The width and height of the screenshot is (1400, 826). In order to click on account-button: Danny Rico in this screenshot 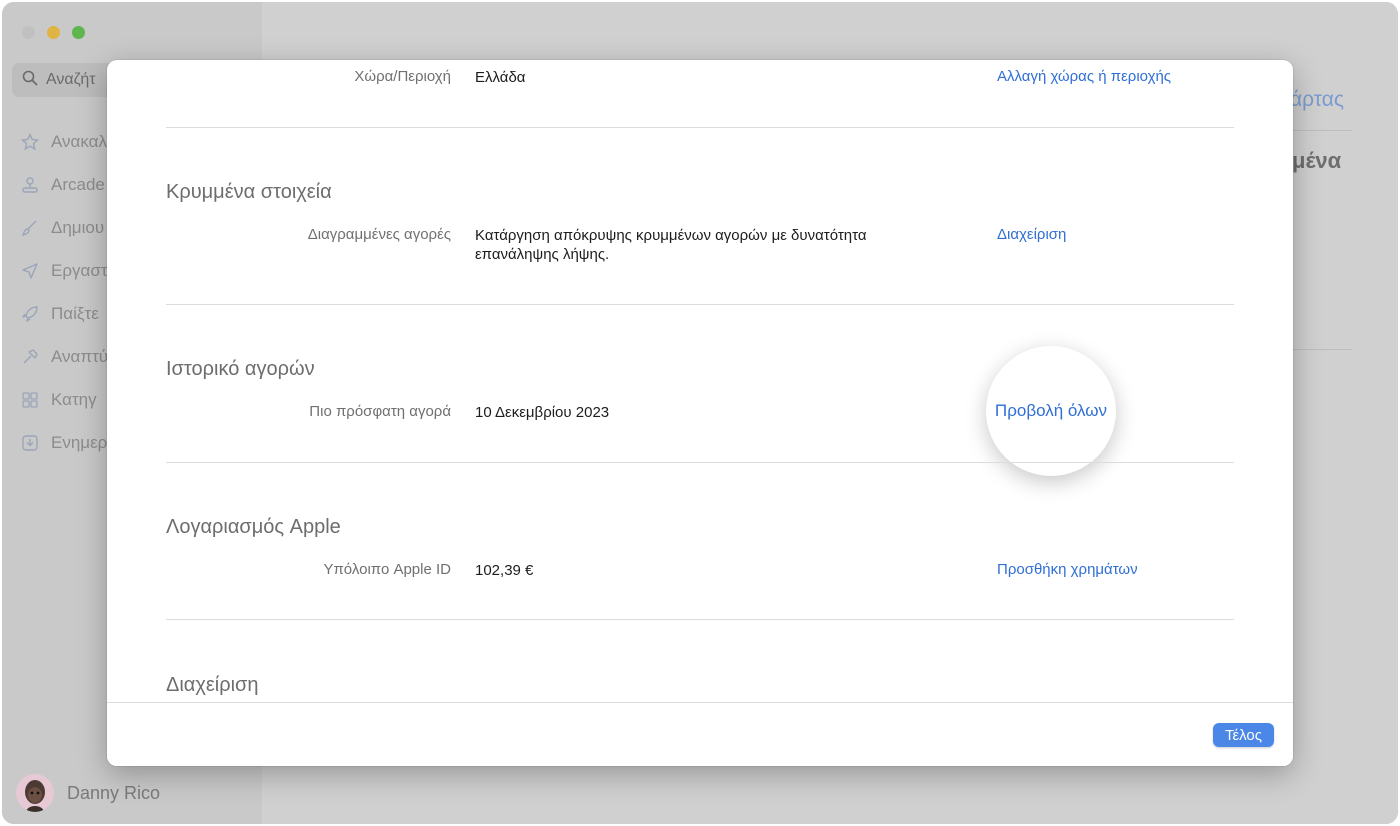, I will do `click(88, 793)`.